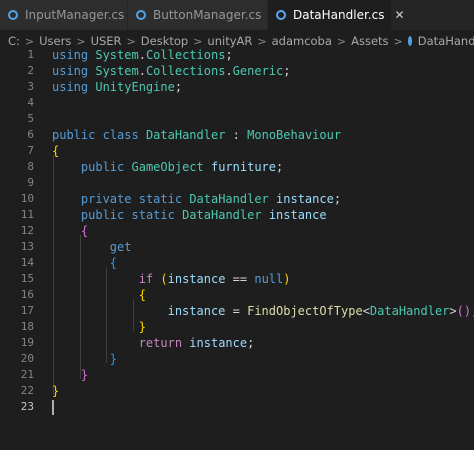 This screenshot has width=474, height=450. I want to click on code-line: 8 public GameObject furniture;, so click(237, 167).